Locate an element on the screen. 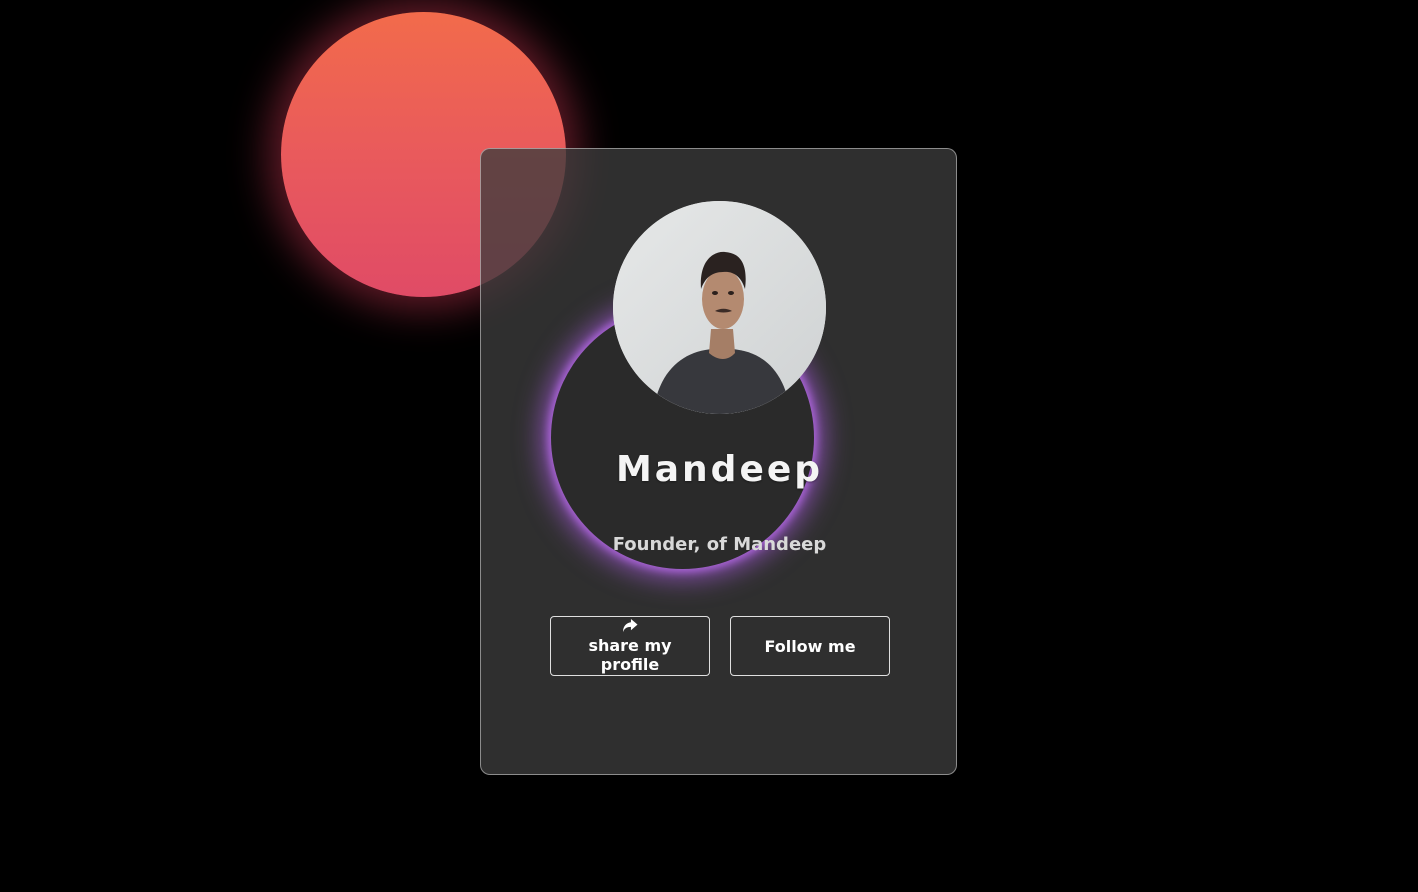 Image resolution: width=1418 pixels, height=892 pixels. avatar-photo is located at coordinates (719, 307).